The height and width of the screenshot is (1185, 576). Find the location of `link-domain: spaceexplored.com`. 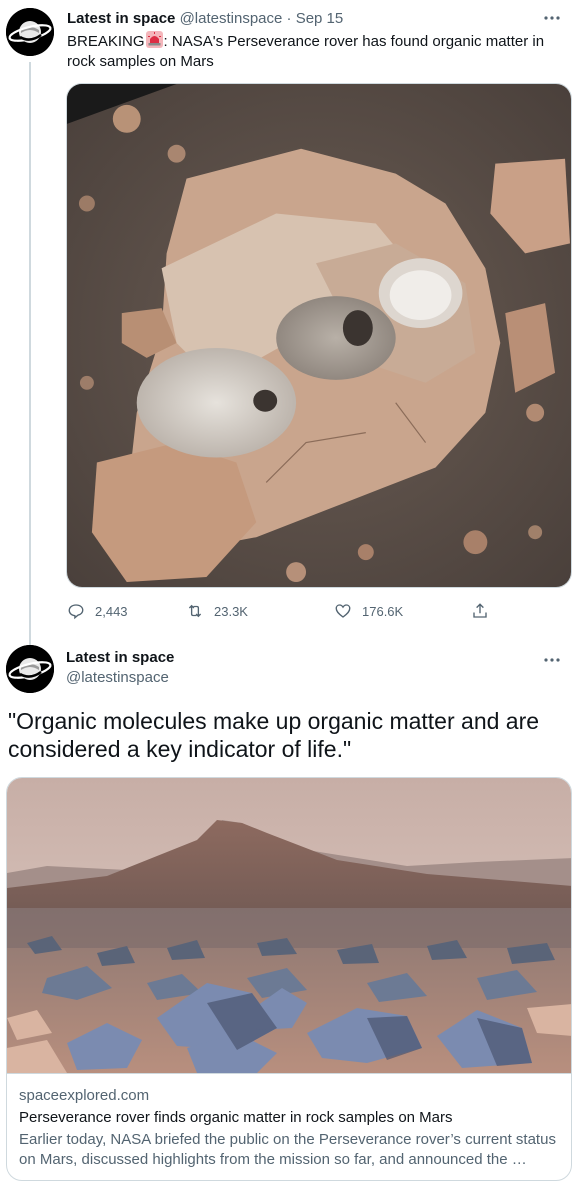

link-domain: spaceexplored.com is located at coordinates (84, 1095).